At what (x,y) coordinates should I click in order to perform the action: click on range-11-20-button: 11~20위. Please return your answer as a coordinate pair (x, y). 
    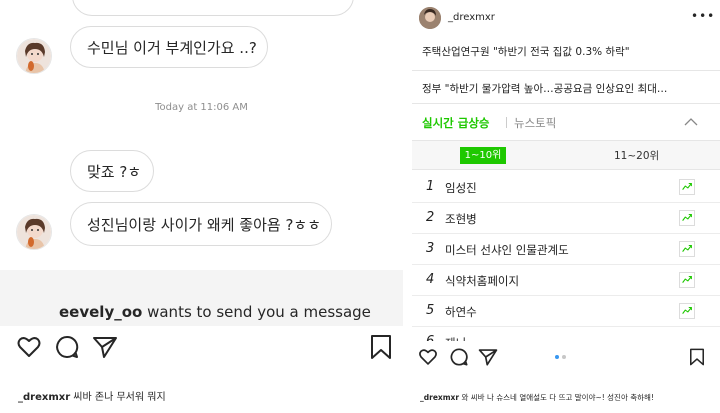
    Looking at the image, I should click on (636, 155).